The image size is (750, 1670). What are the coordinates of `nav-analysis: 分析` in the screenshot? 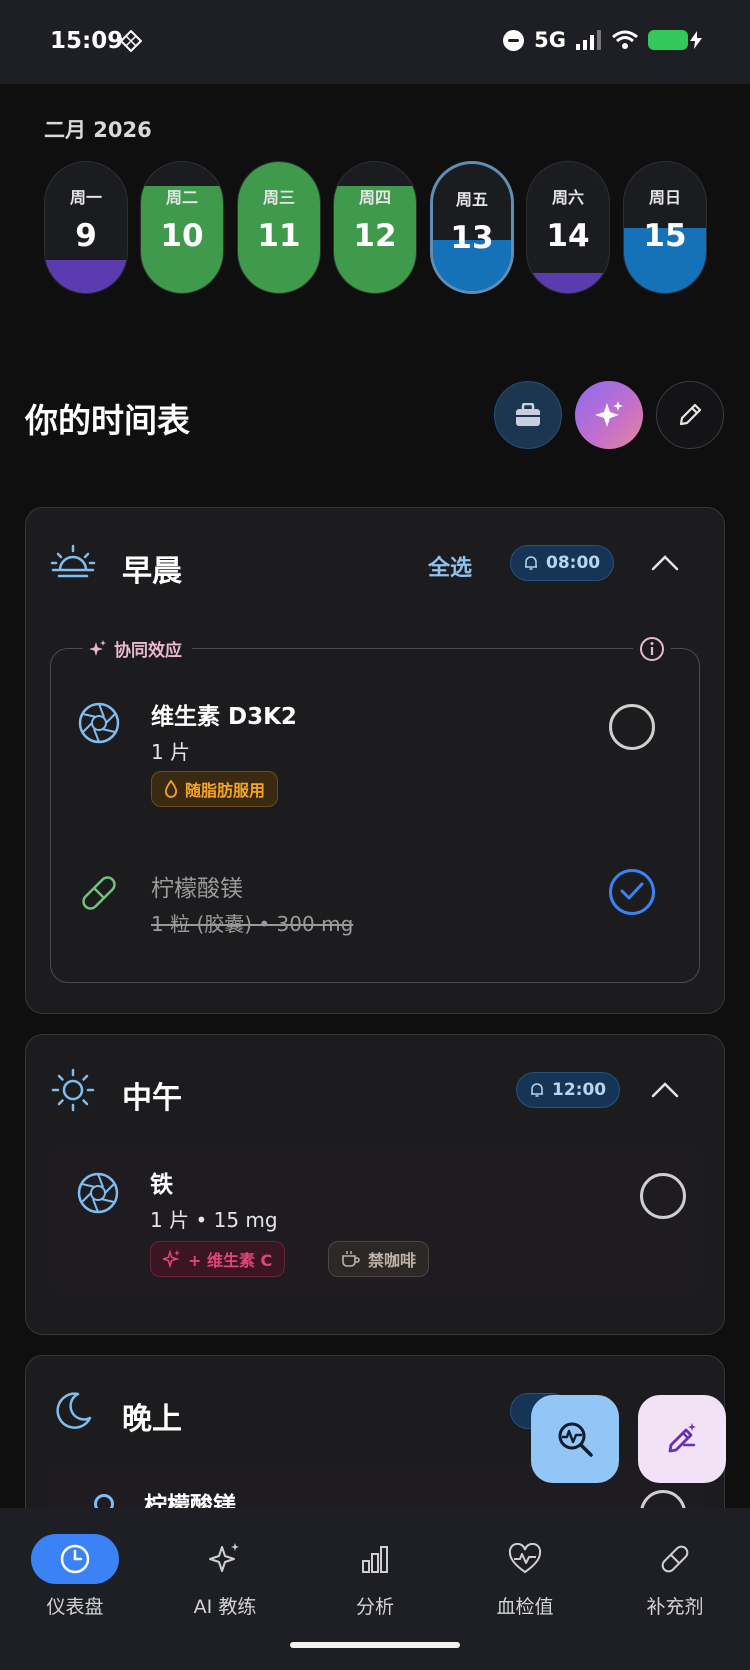 It's located at (375, 1572).